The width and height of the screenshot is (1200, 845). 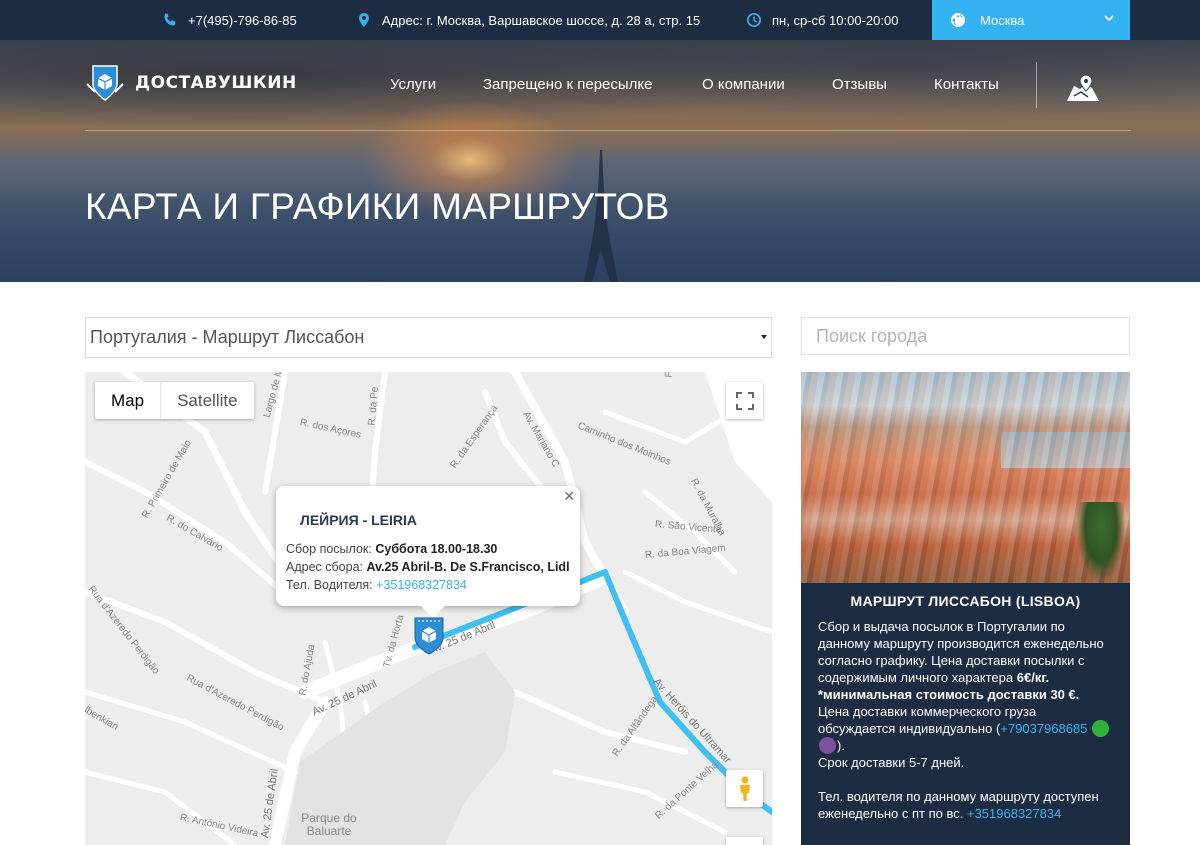 I want to click on zoom-control, so click(x=744, y=841).